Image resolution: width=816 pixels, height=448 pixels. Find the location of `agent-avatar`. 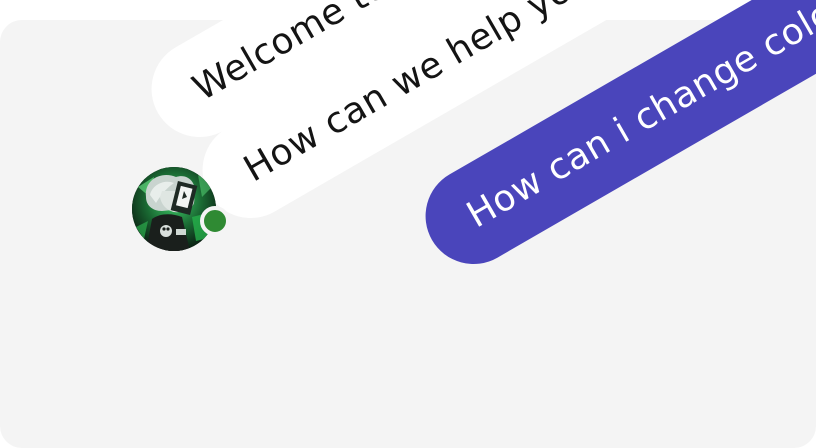

agent-avatar is located at coordinates (174, 209).